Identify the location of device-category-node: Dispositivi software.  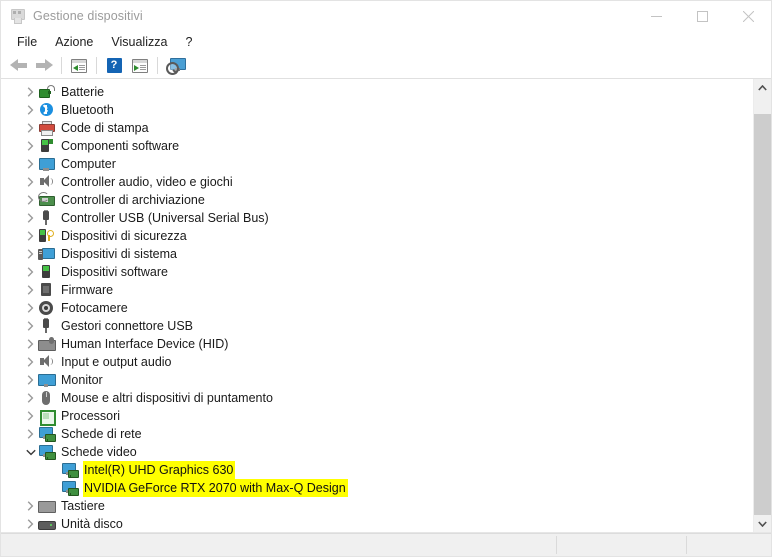
(377, 272).